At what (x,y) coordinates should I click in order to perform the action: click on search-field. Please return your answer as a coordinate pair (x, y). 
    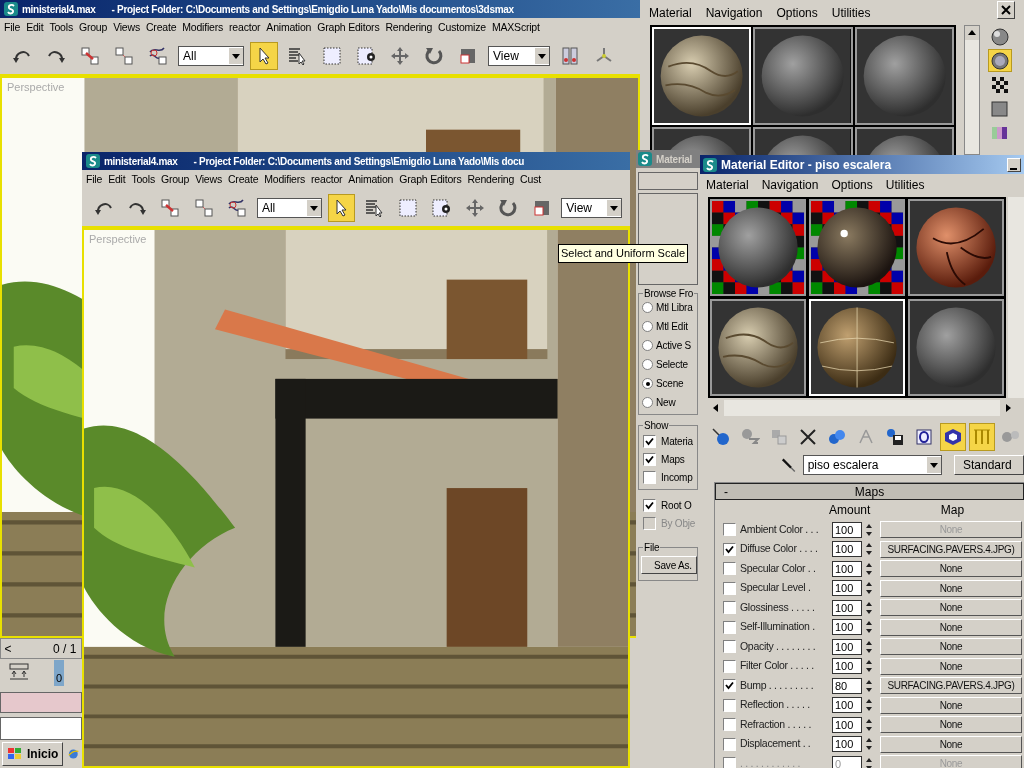
    Looking at the image, I should click on (668, 181).